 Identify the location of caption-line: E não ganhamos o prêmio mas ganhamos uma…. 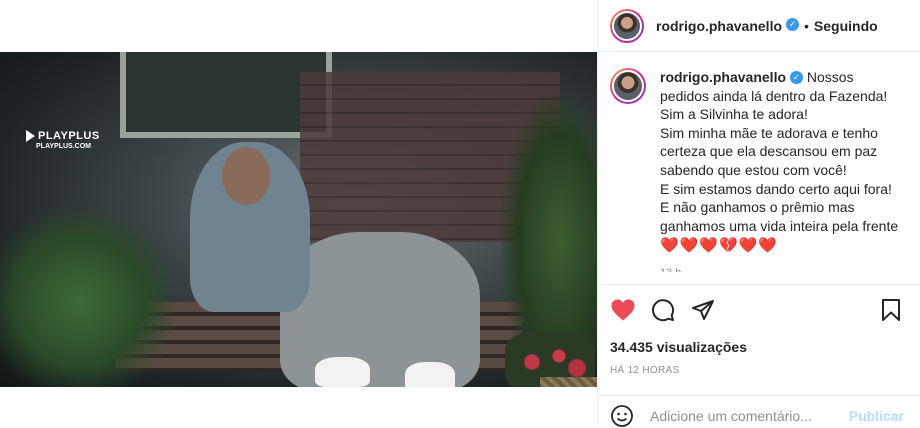
(779, 216).